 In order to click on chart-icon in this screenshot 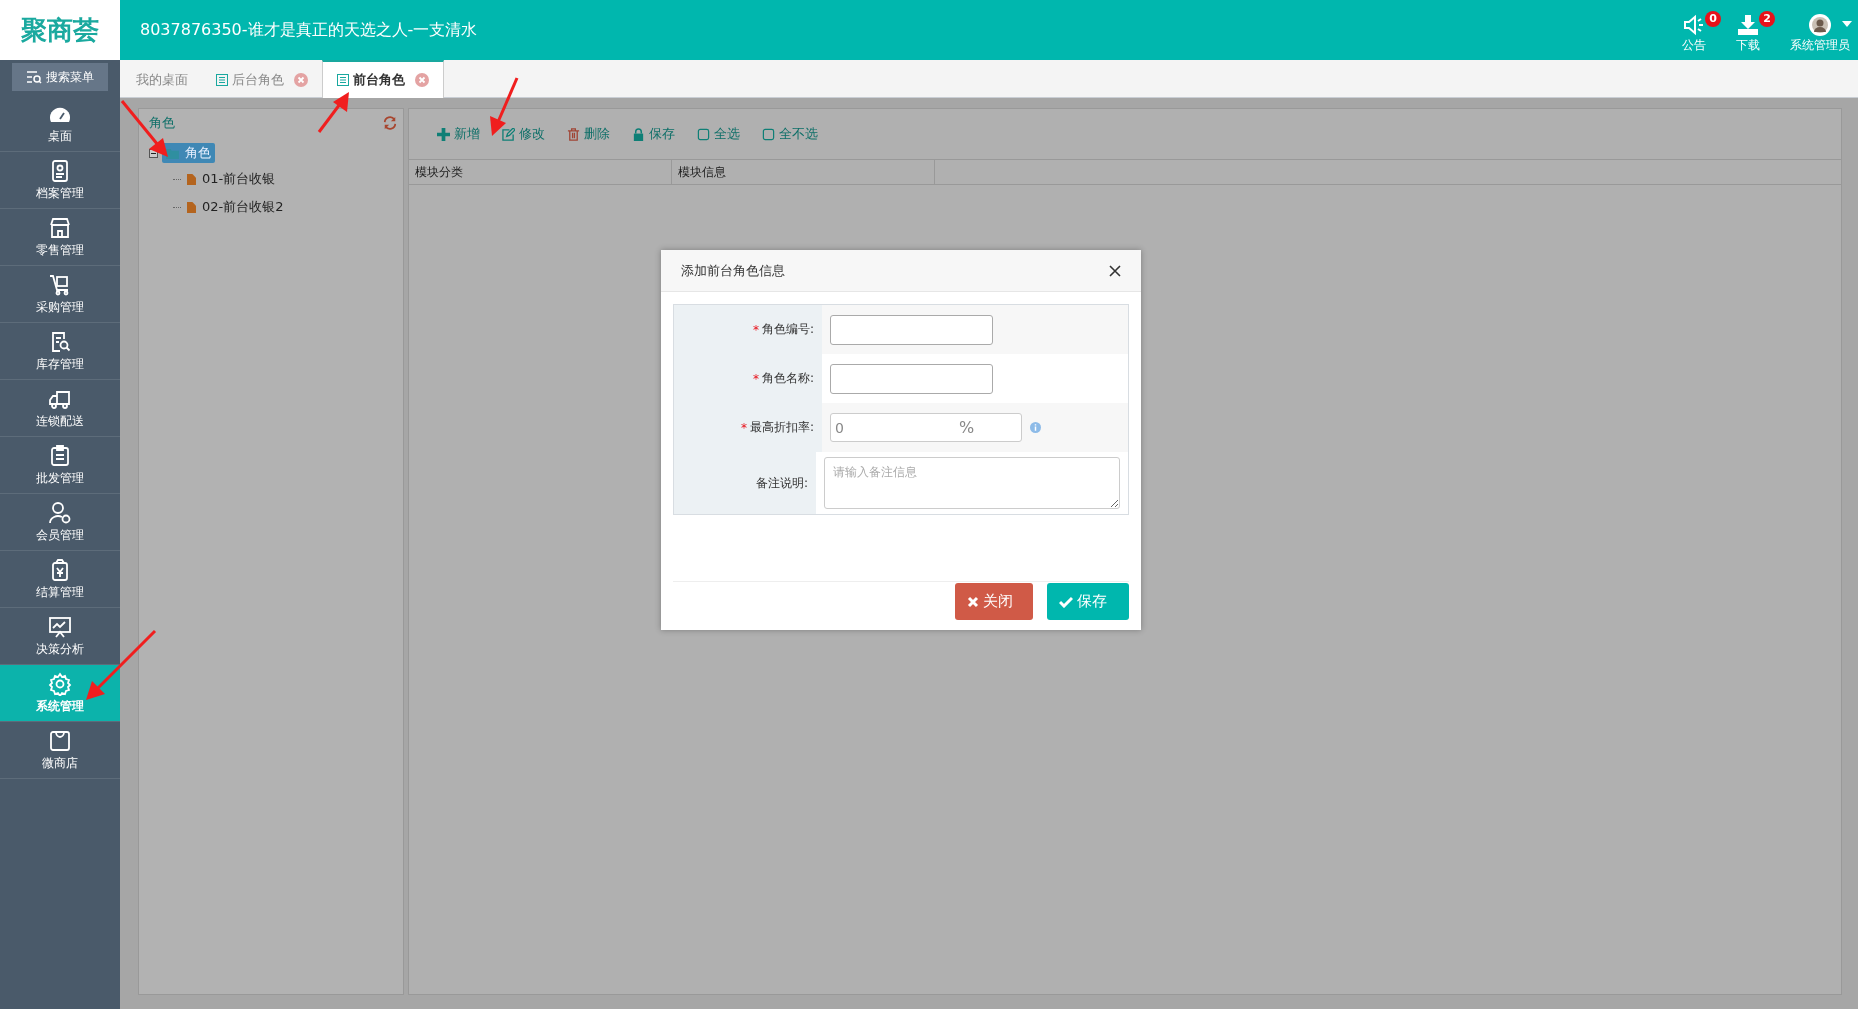, I will do `click(60, 626)`.